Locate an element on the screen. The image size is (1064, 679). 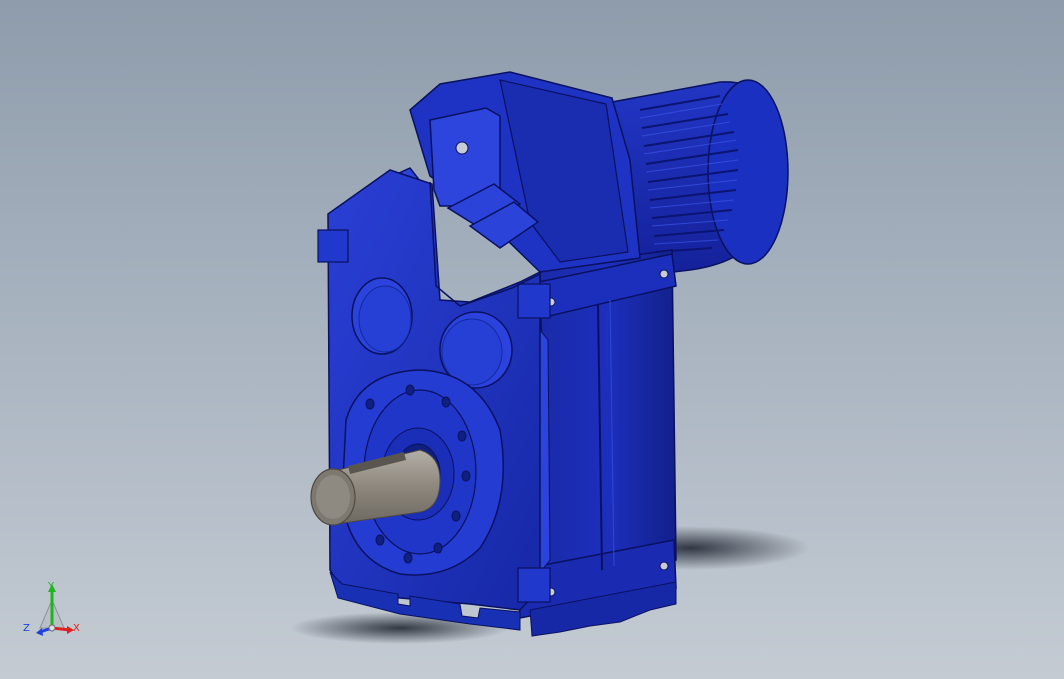
inspection-cover-left is located at coordinates (382, 316).